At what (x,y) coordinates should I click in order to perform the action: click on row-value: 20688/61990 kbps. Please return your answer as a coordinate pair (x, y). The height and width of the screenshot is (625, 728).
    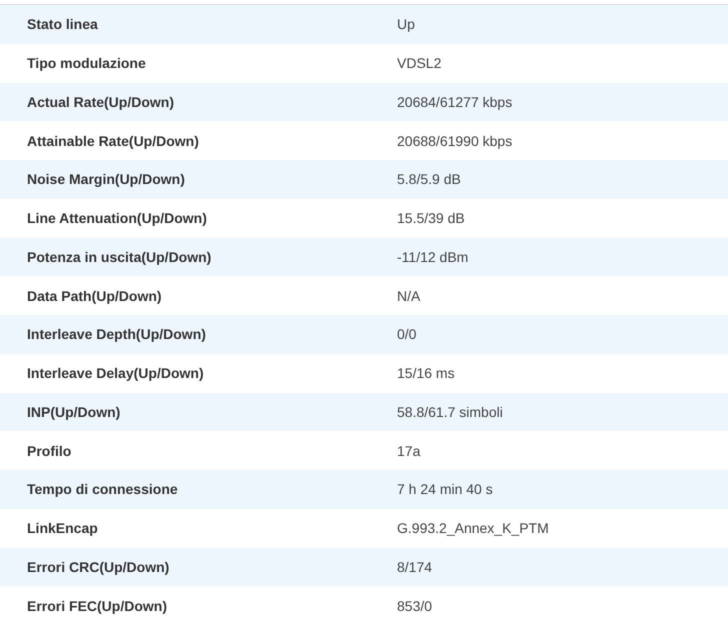
    Looking at the image, I should click on (455, 140).